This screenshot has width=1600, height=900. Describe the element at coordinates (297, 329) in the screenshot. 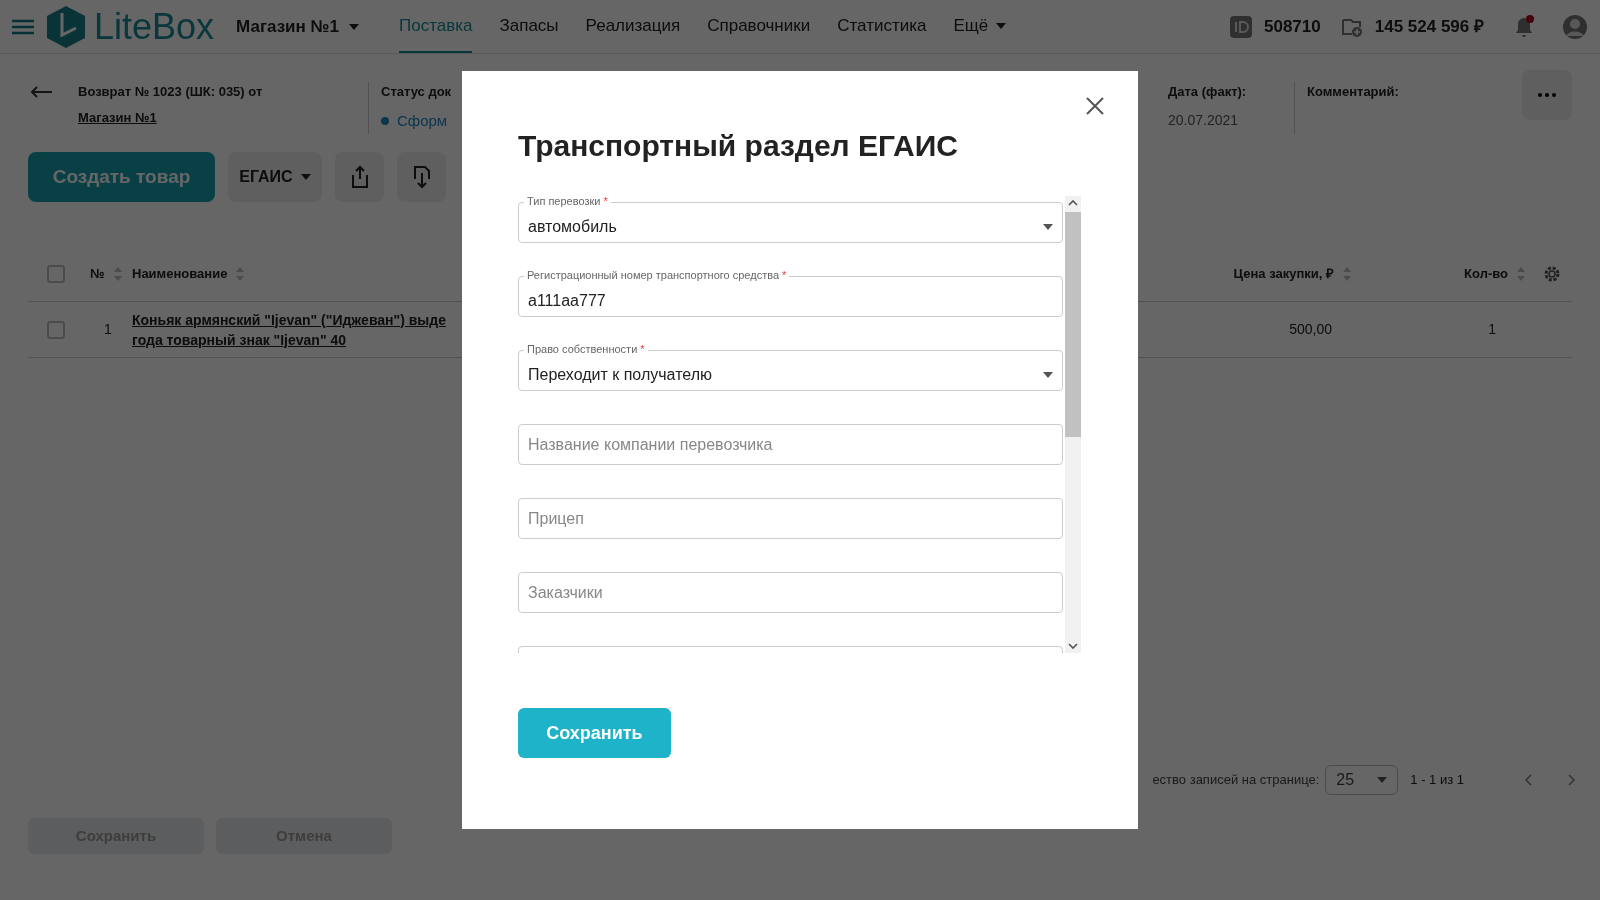

I see `product-link: Коньяк армянский "Ijevan" ("Иджеван") выде года товарный знак "Ijevan" 40` at that location.